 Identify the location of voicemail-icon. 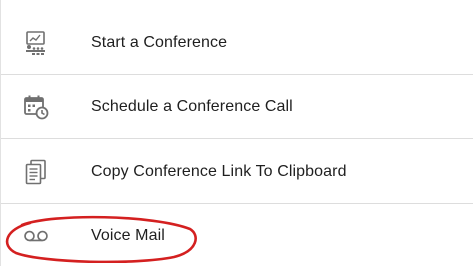
(36, 236).